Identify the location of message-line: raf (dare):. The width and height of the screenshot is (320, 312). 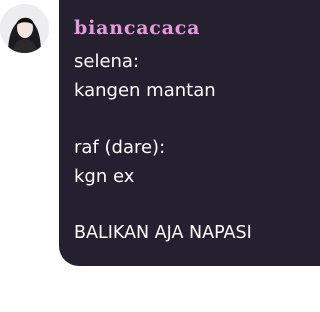
(120, 147).